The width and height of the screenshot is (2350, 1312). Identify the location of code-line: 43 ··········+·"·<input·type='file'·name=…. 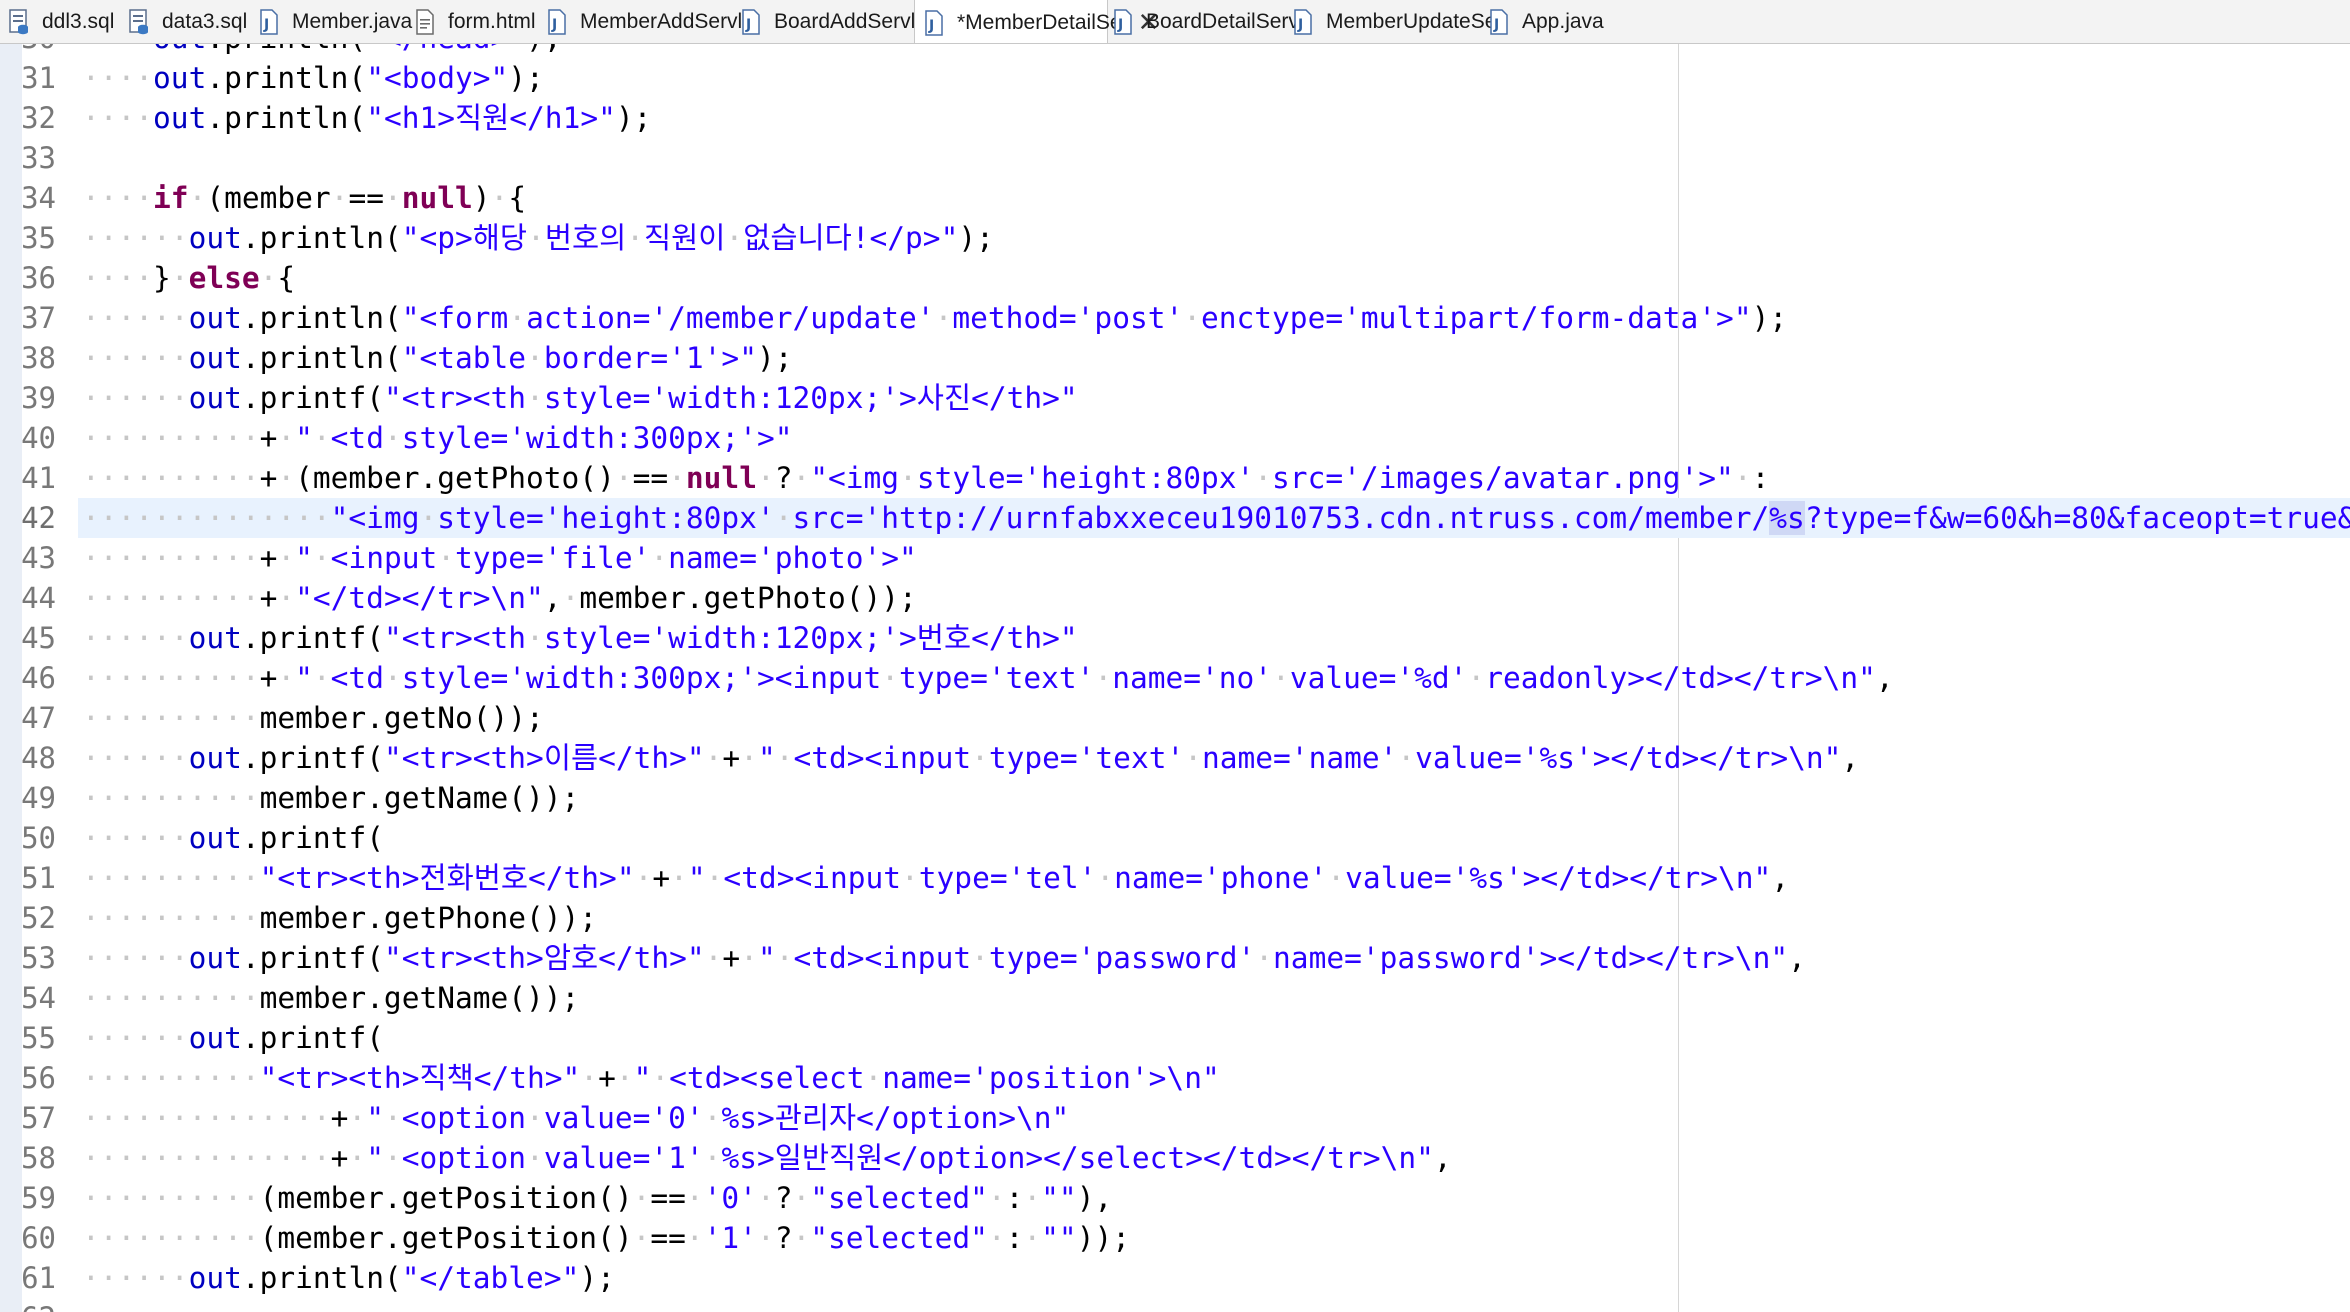
(1175, 558).